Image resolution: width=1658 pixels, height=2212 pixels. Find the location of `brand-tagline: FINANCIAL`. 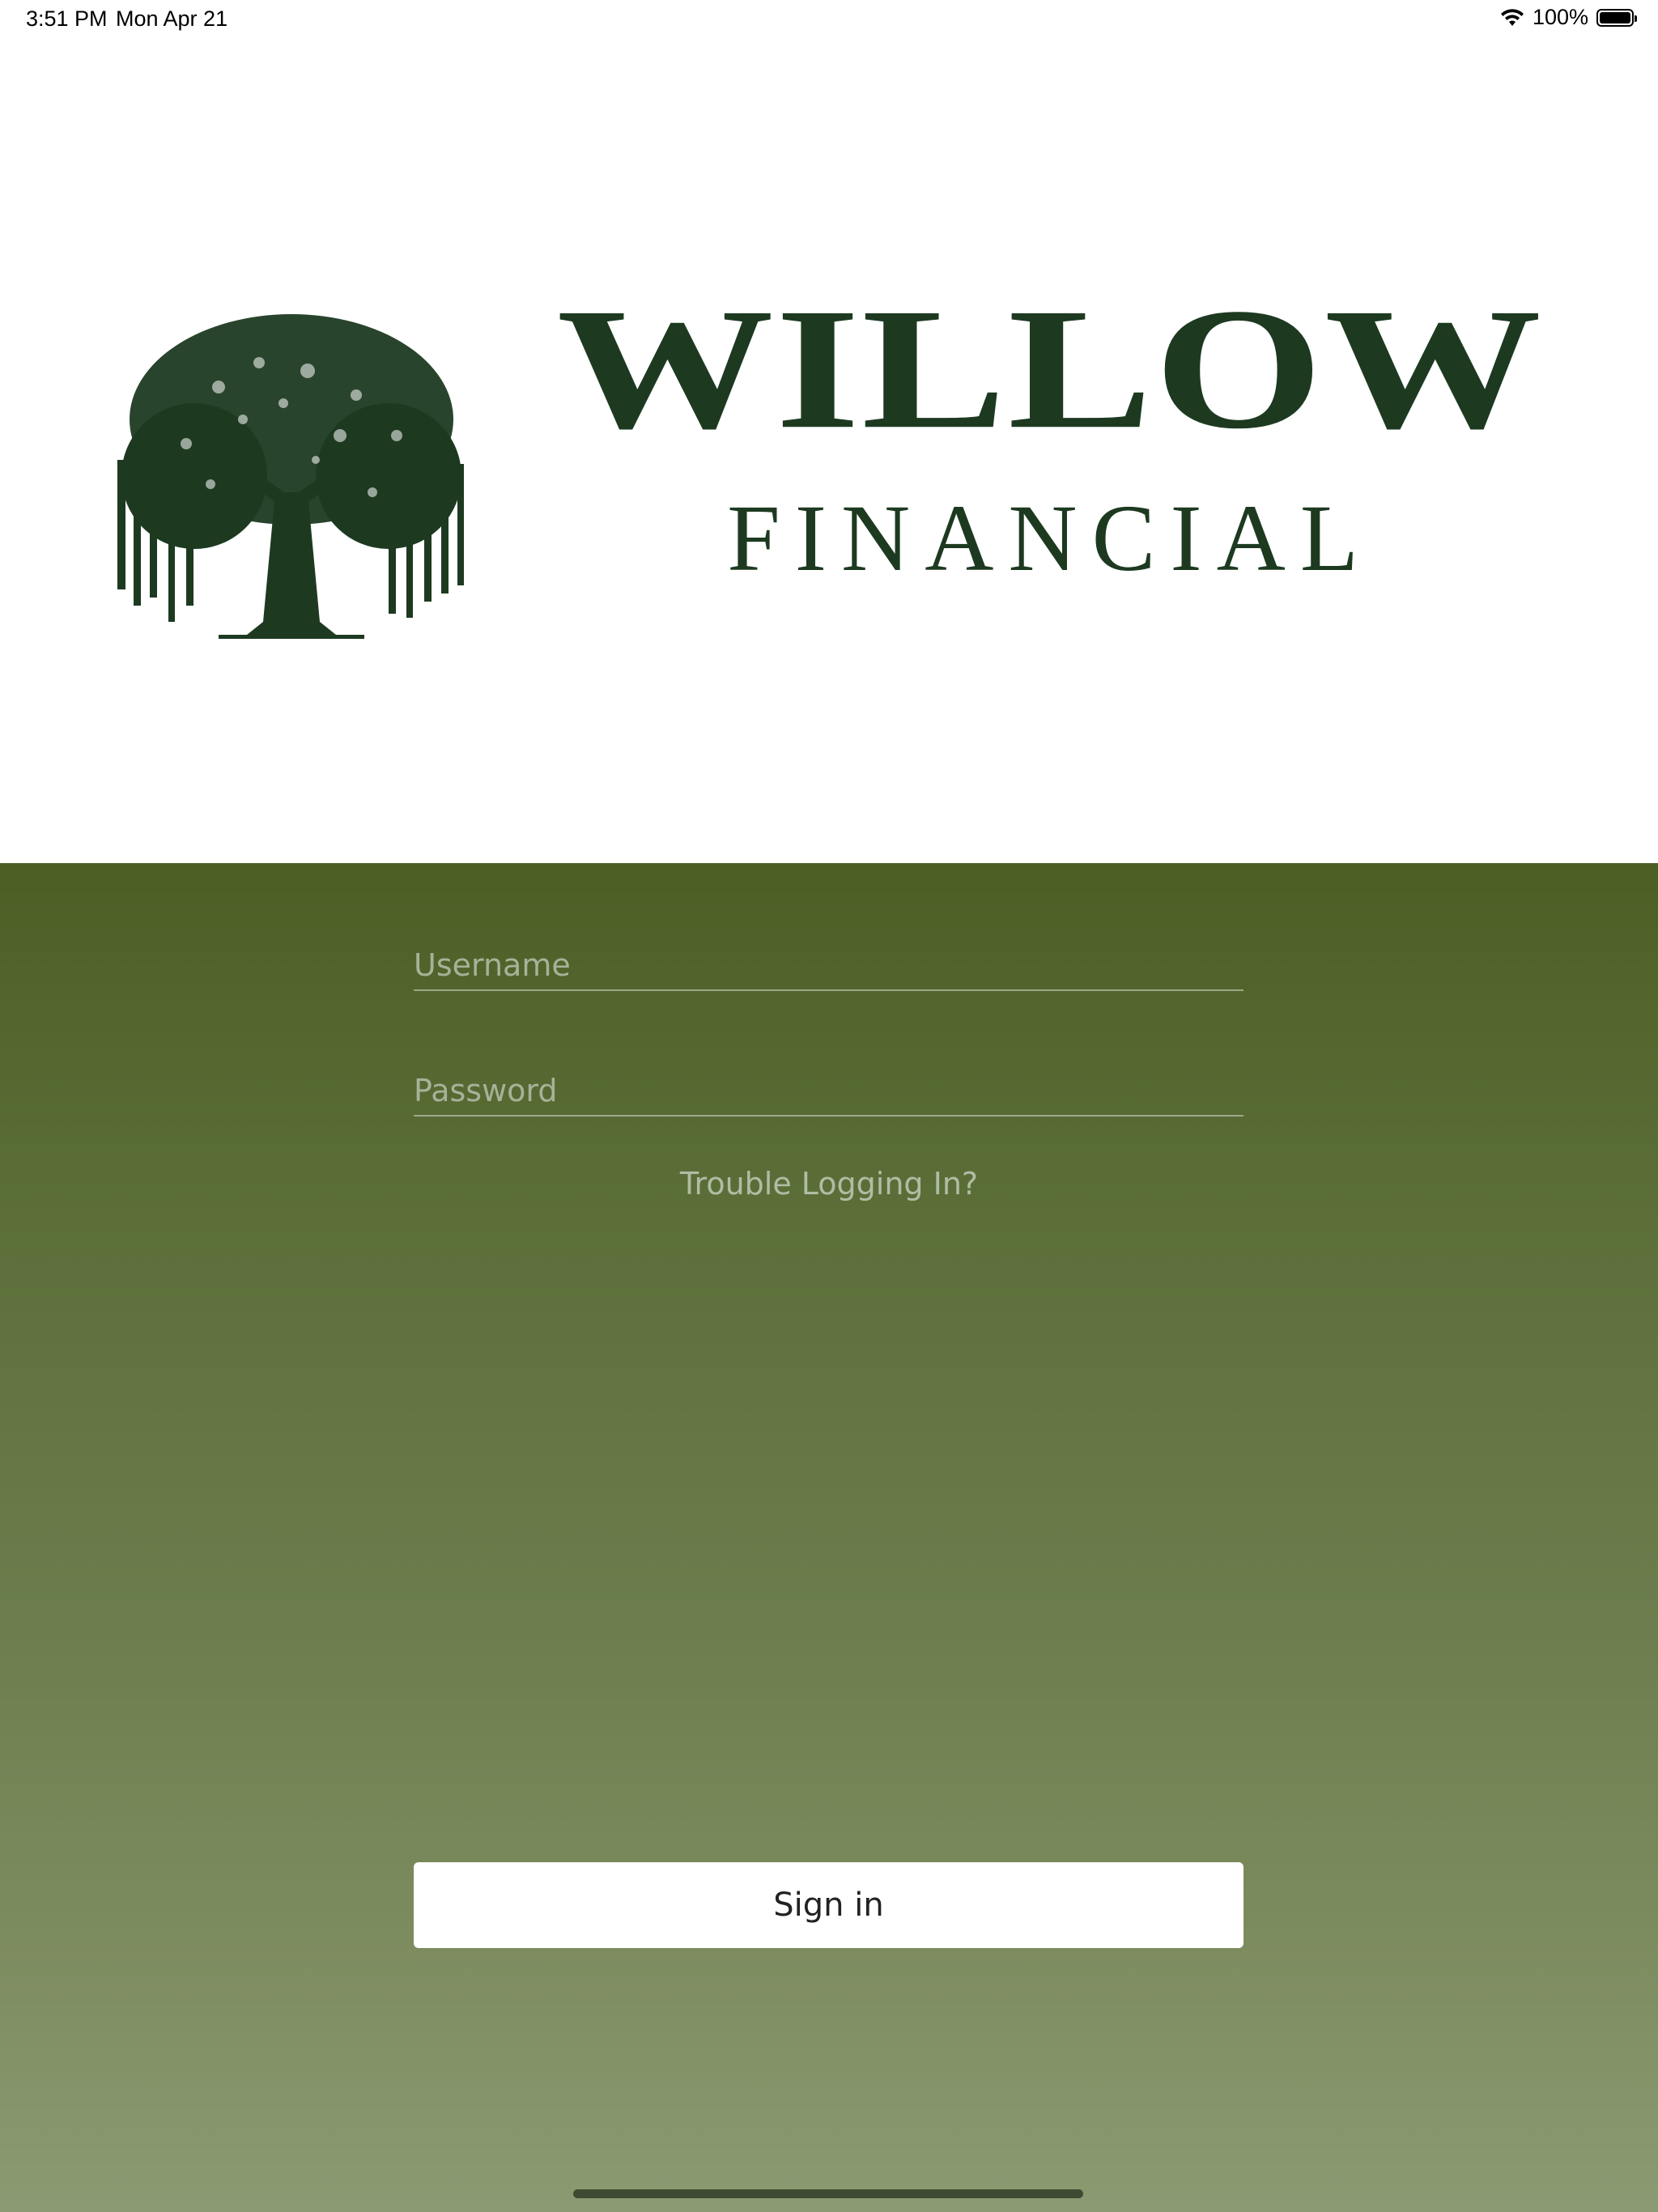

brand-tagline: FINANCIAL is located at coordinates (1050, 538).